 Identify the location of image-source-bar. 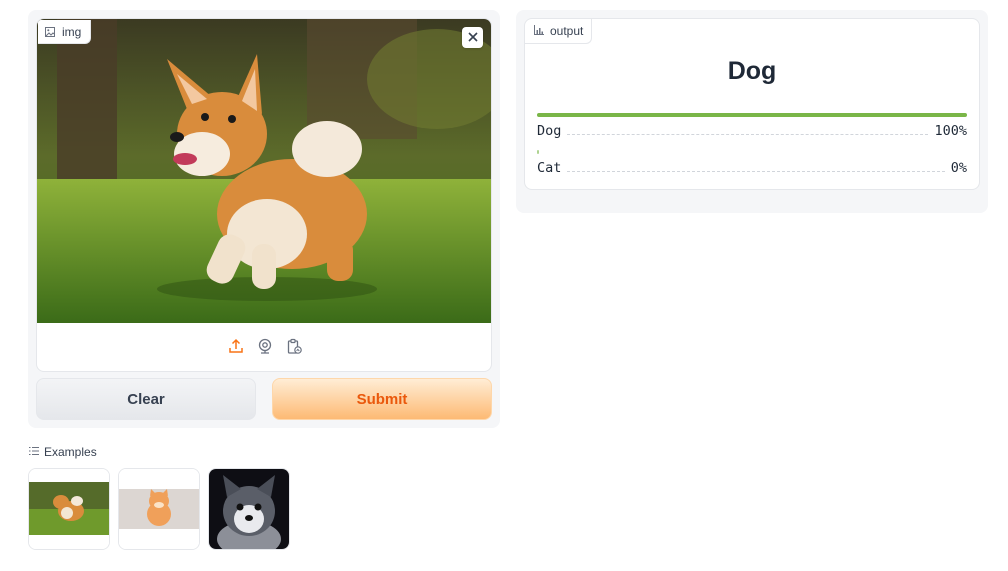
(264, 347).